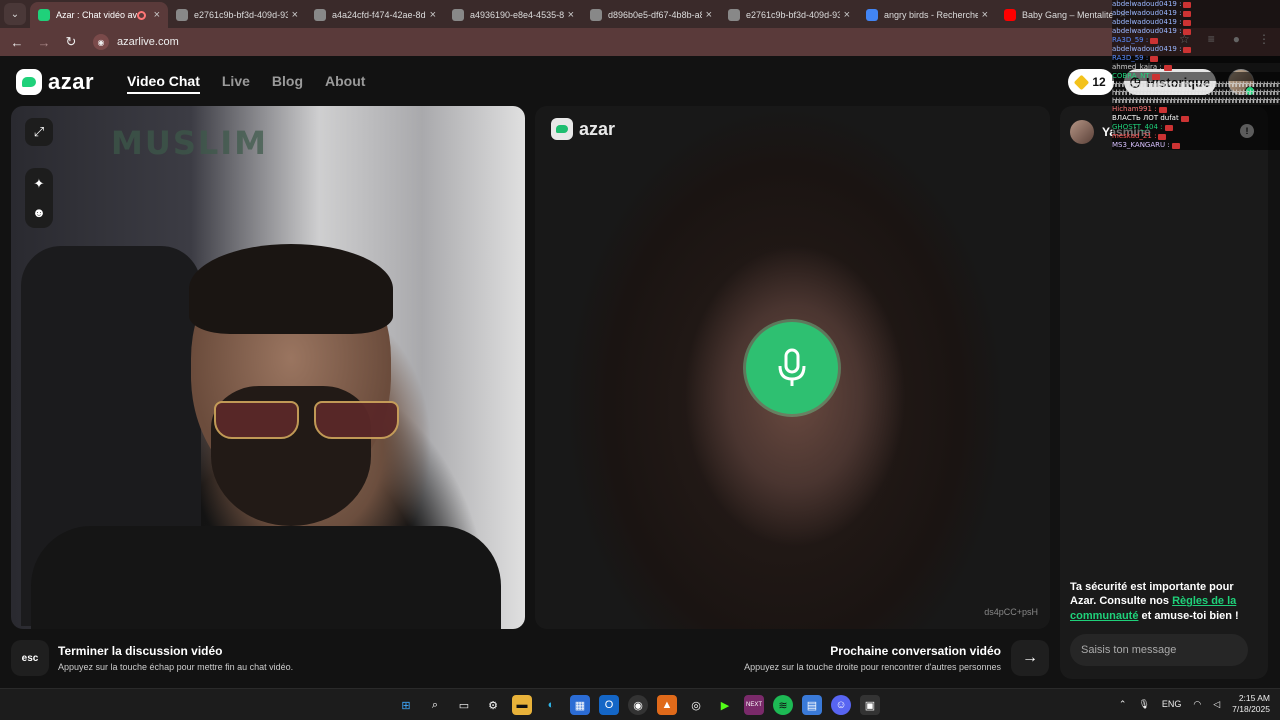 The height and width of the screenshot is (720, 1280). What do you see at coordinates (551, 705) in the screenshot?
I see `edge-icon: ◐` at bounding box center [551, 705].